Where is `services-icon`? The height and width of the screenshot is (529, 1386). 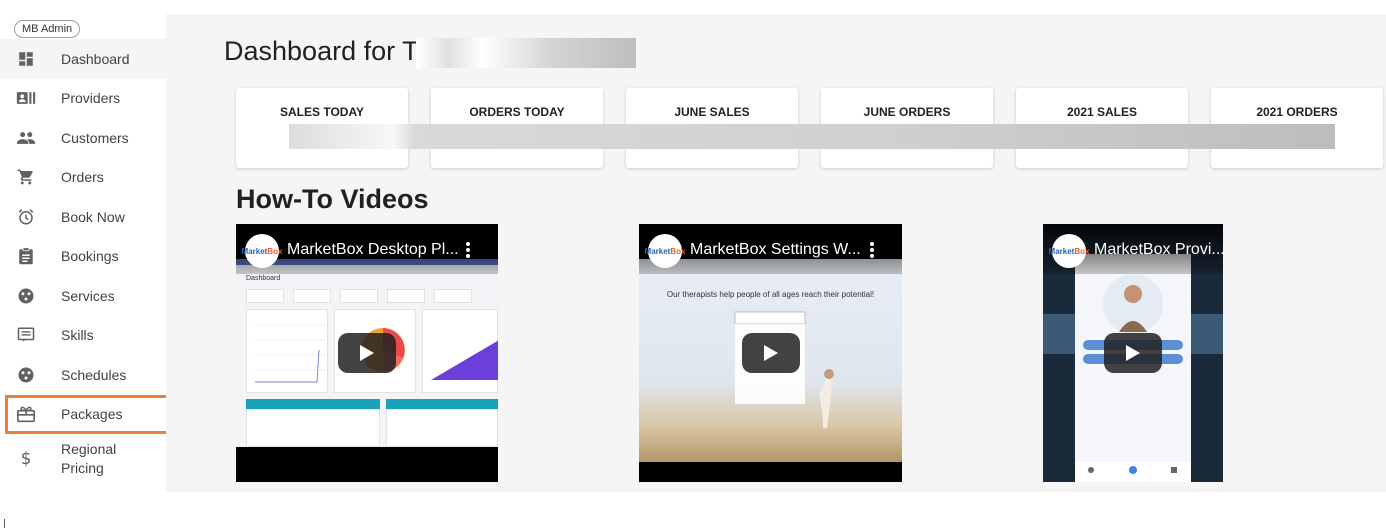
services-icon is located at coordinates (26, 296).